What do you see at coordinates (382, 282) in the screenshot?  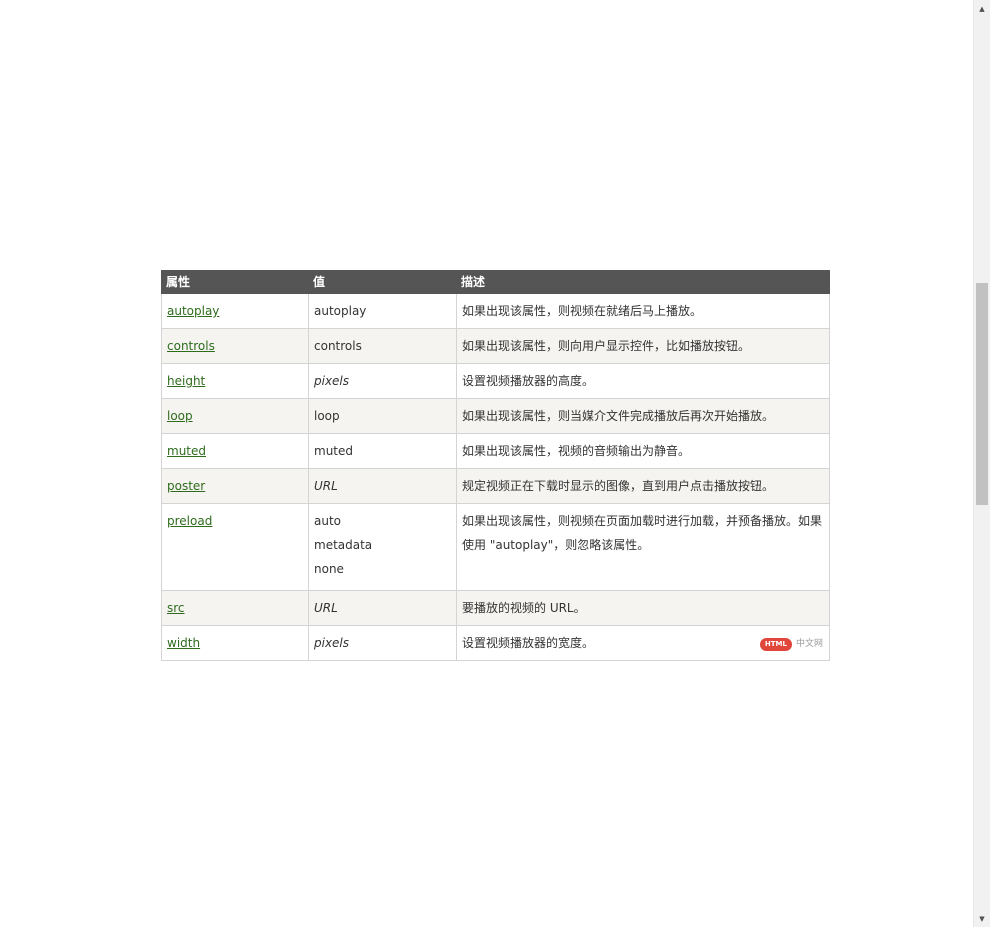 I see `header-value: 值` at bounding box center [382, 282].